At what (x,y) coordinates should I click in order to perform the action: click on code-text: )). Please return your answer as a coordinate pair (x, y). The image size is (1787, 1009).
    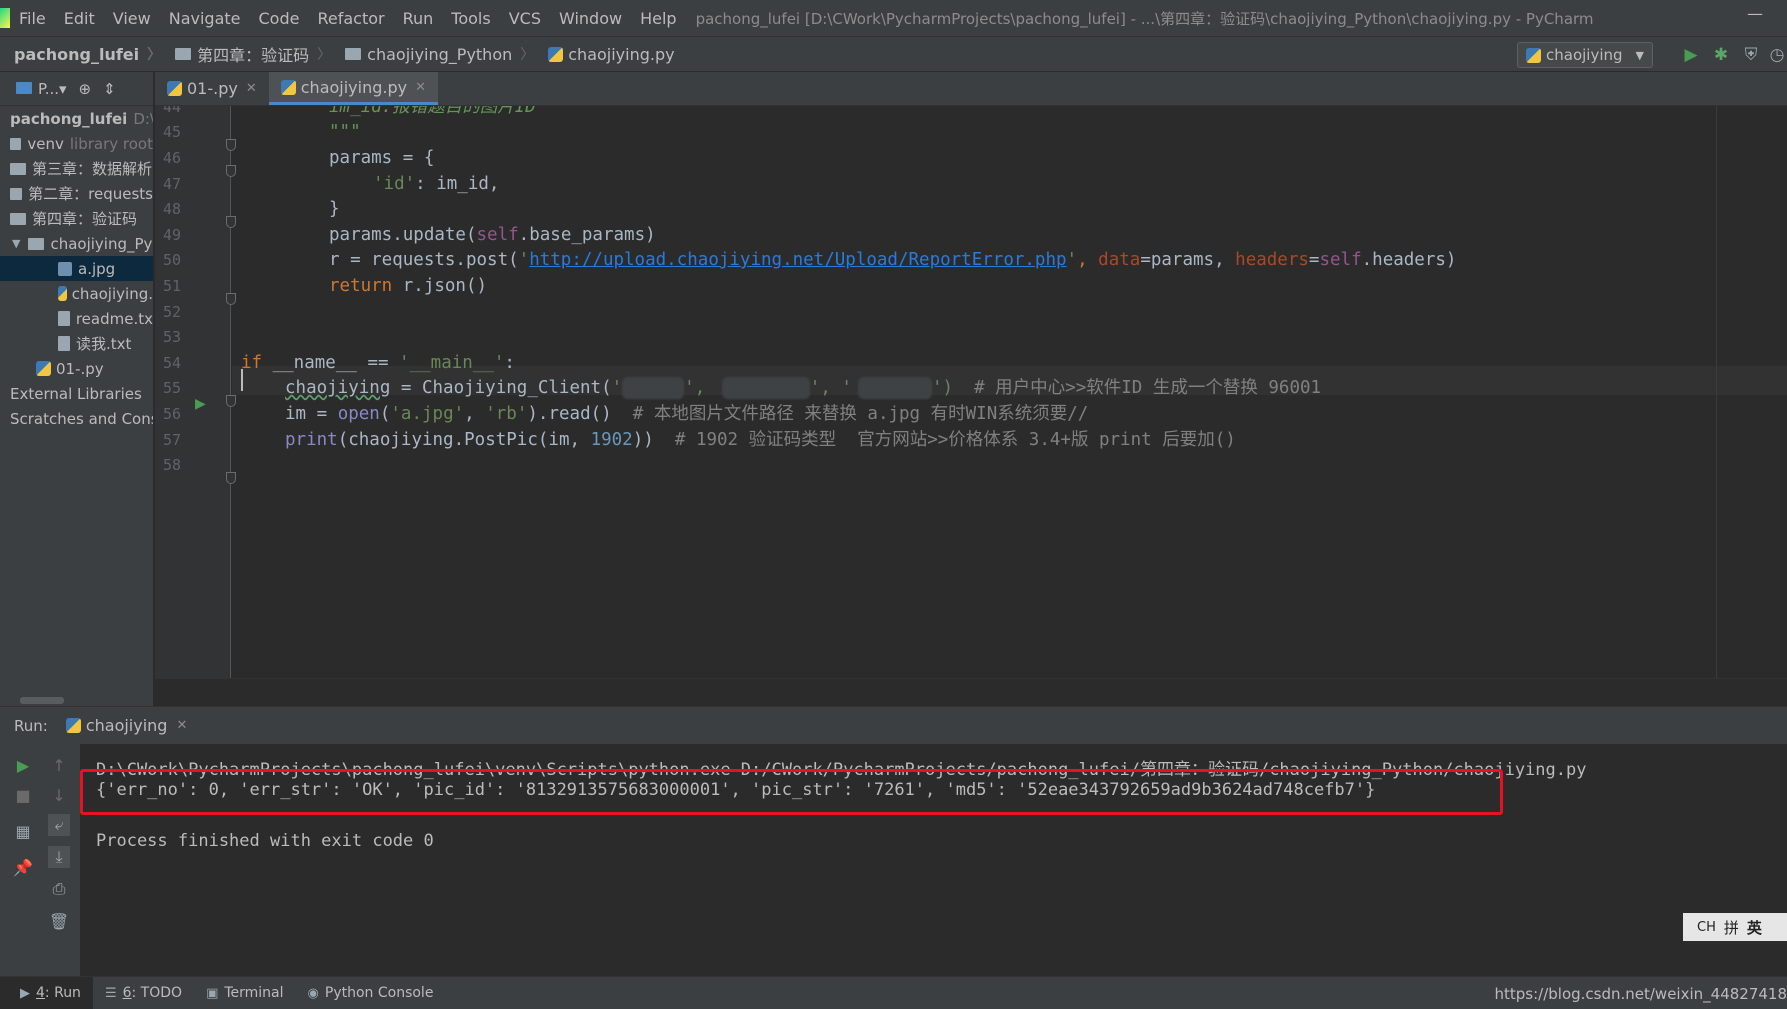
    Looking at the image, I should click on (643, 440).